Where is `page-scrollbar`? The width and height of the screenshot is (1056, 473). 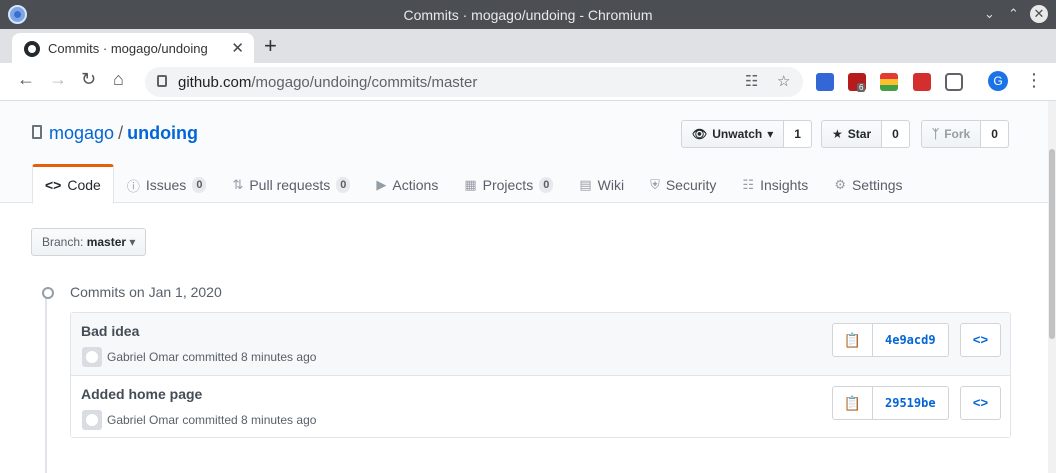 page-scrollbar is located at coordinates (1052, 287).